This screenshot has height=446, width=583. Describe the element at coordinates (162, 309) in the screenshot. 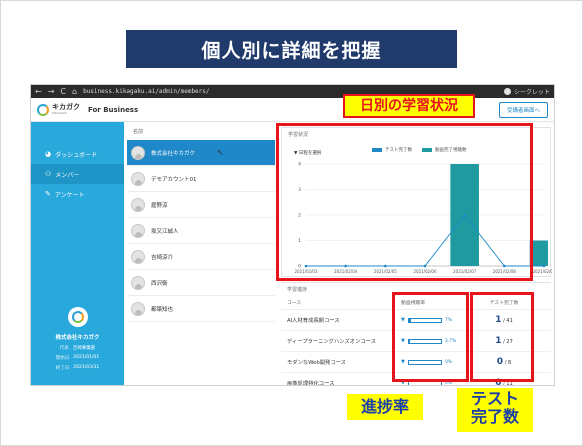

I see `member-name: 都築知也` at that location.